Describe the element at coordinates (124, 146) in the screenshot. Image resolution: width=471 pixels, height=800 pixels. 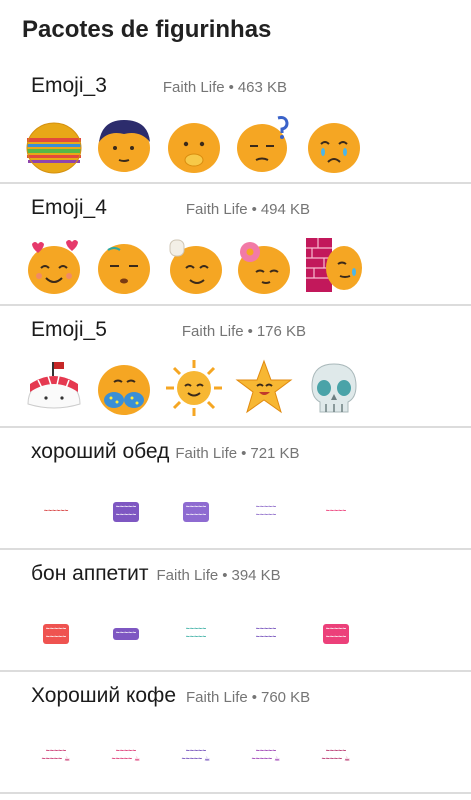
I see `hair-blob-sticker` at that location.